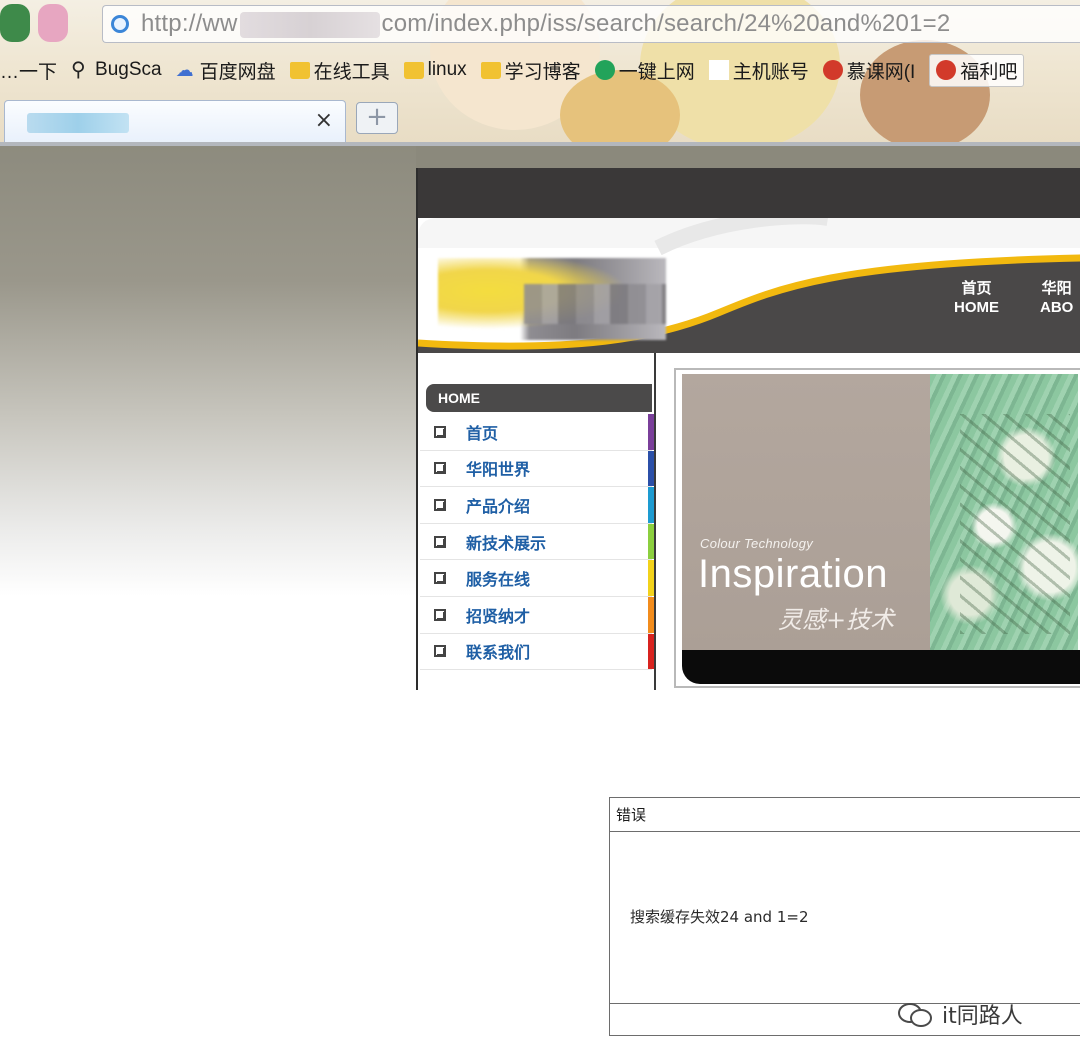 This screenshot has height=1061, width=1080. I want to click on sidebar-menu-item: 新技术展示, so click(537, 542).